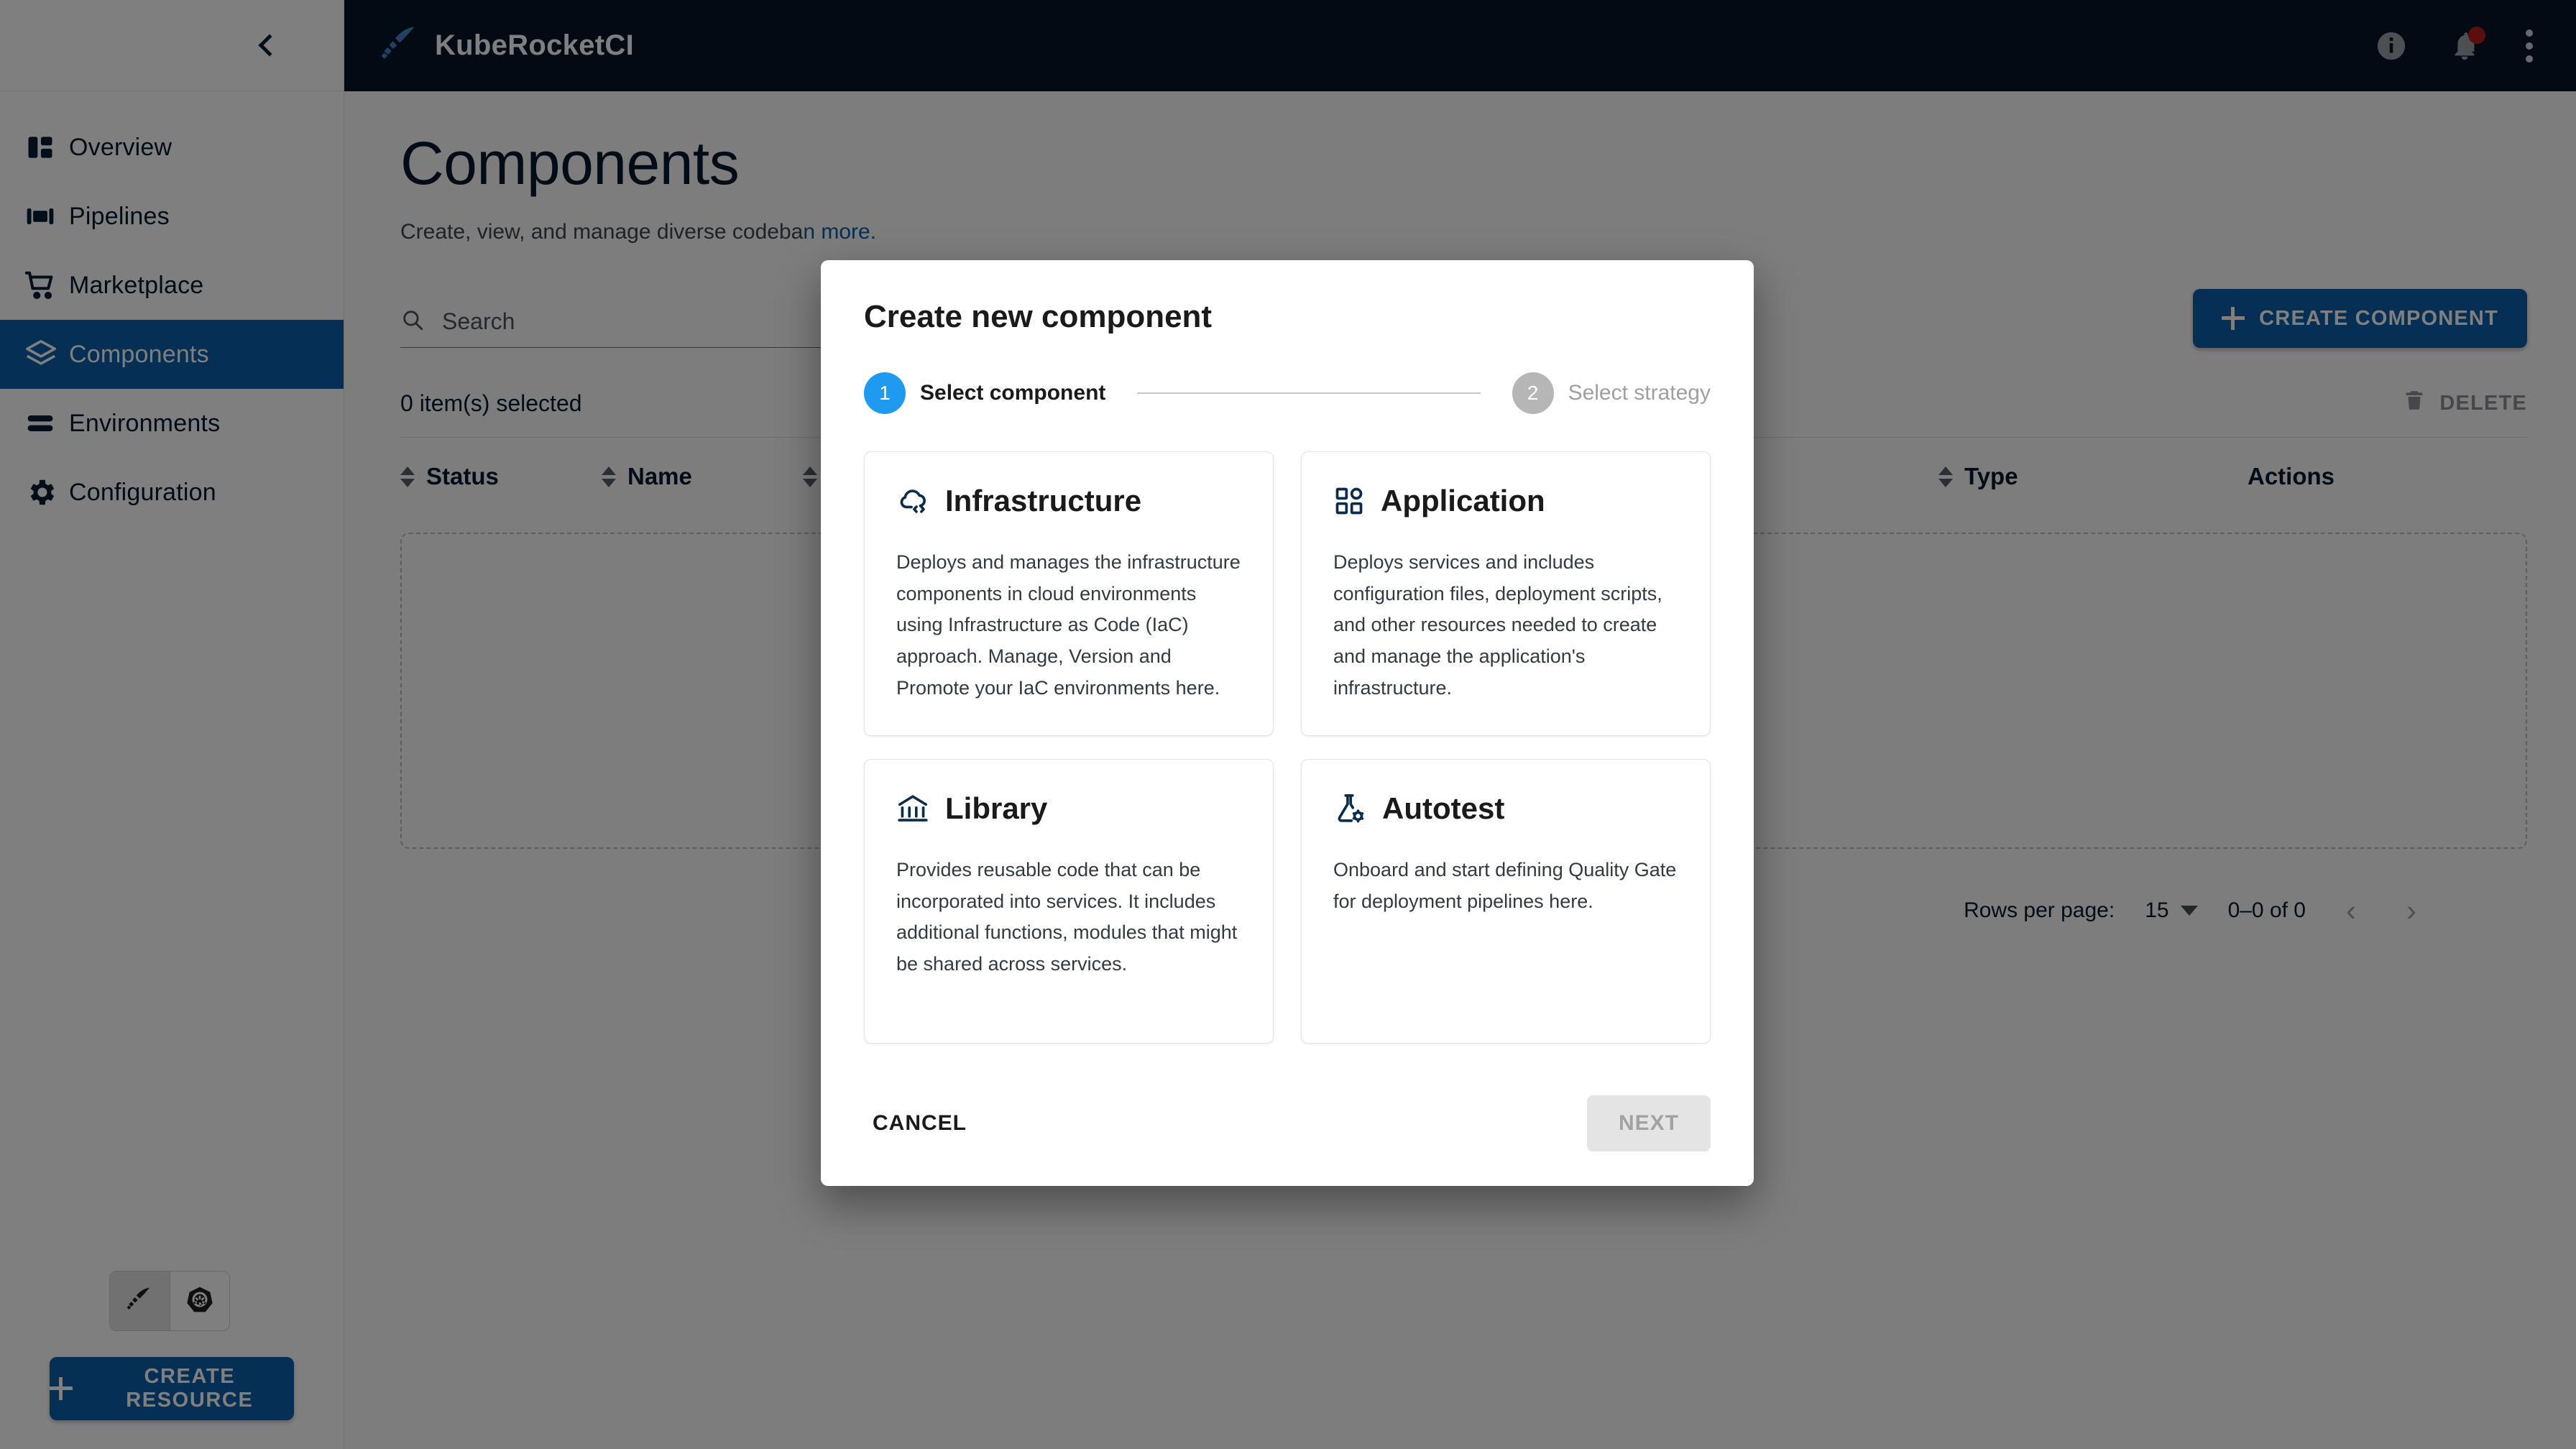  What do you see at coordinates (1038, 316) in the screenshot?
I see `dialog-title: Create new component` at bounding box center [1038, 316].